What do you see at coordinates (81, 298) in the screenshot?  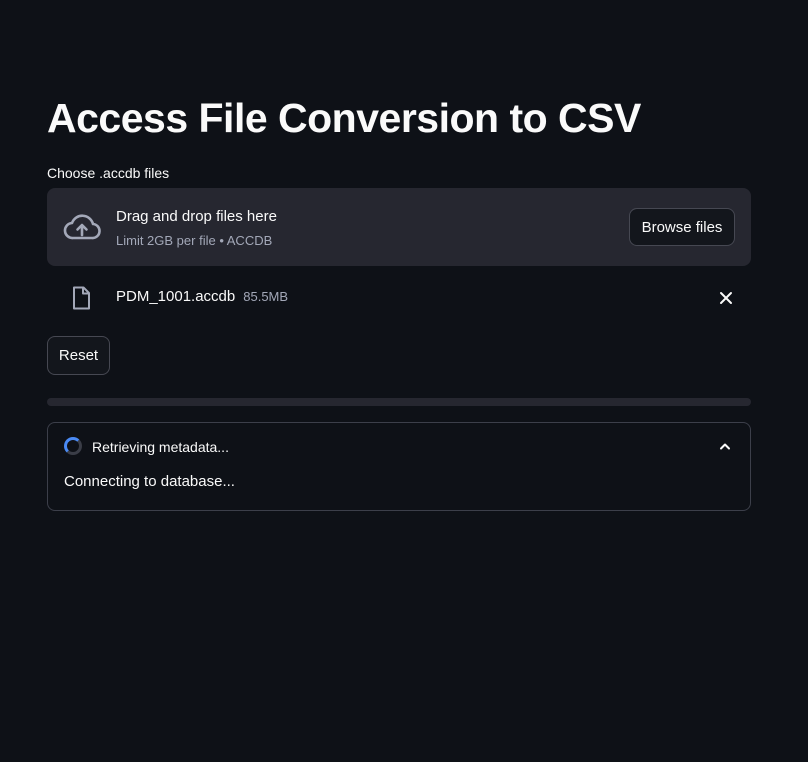 I see `file-icon` at bounding box center [81, 298].